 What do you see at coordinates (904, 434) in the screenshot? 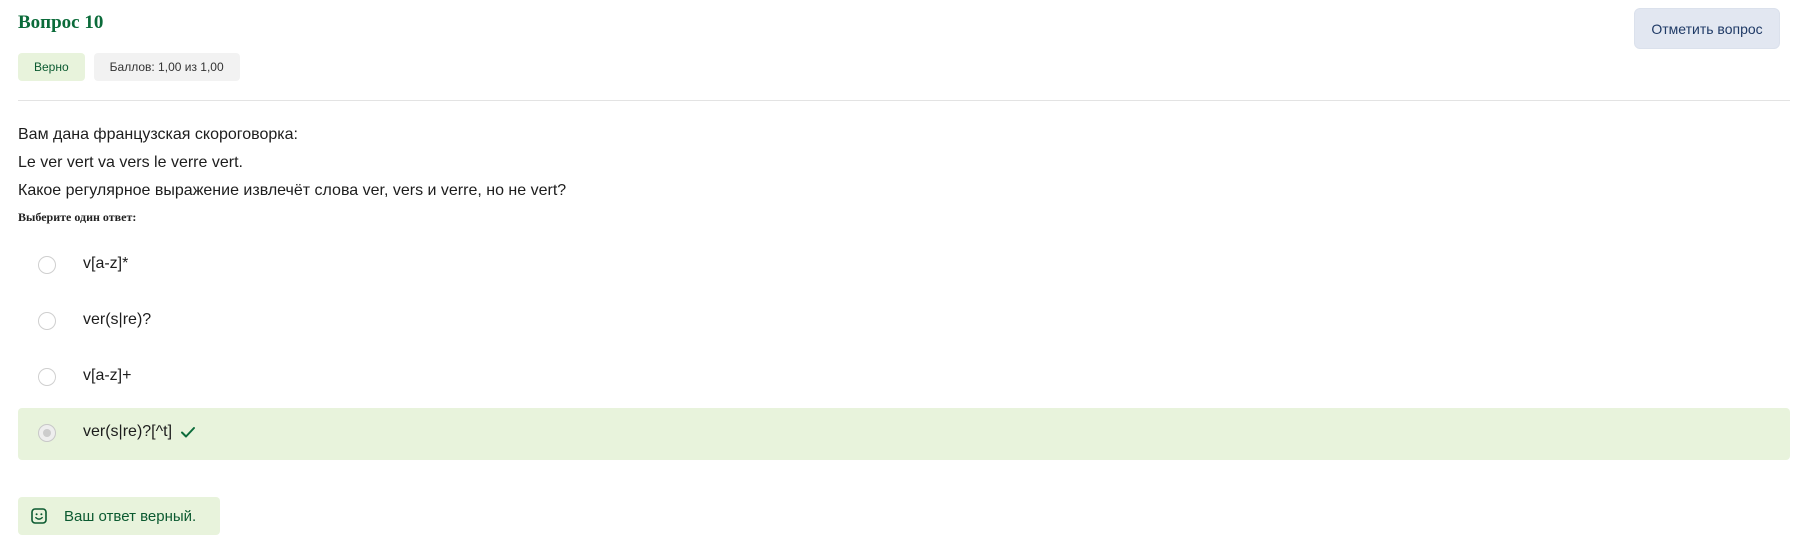
I see `answer-option-4: ver(s|re)?[^t]` at bounding box center [904, 434].